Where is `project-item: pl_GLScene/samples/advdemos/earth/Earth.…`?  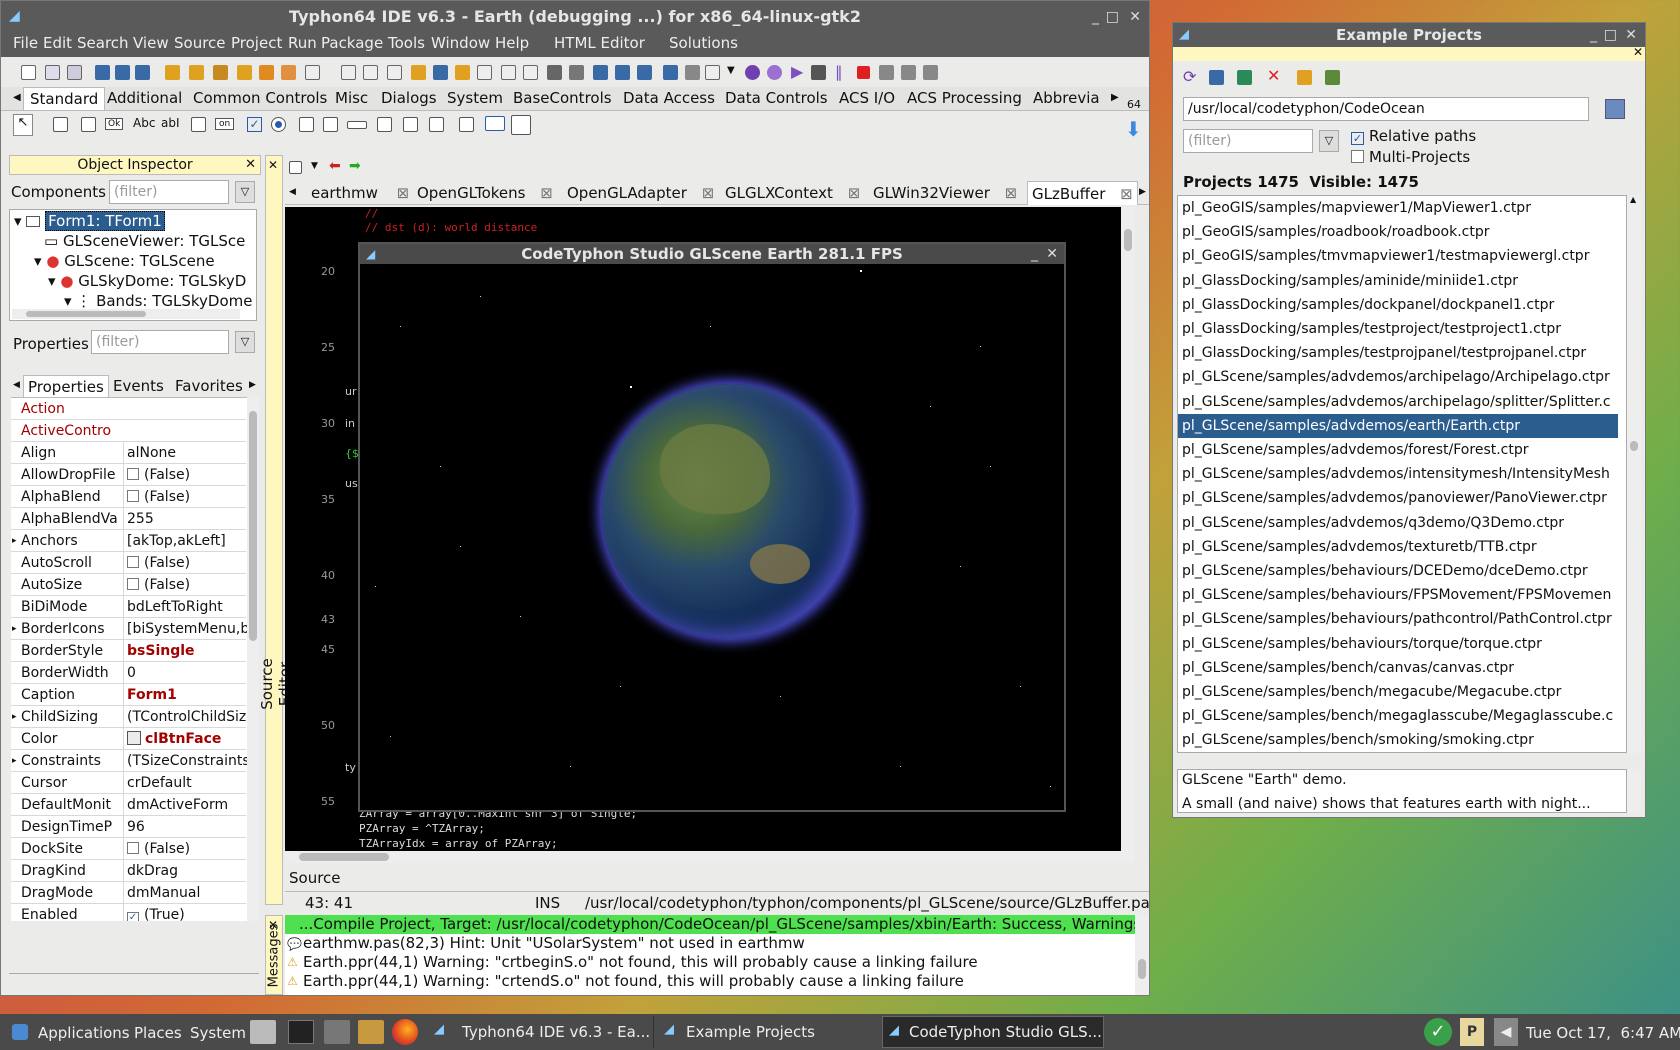
project-item: pl_GLScene/samples/advdemos/earth/Earth.… is located at coordinates (1398, 425).